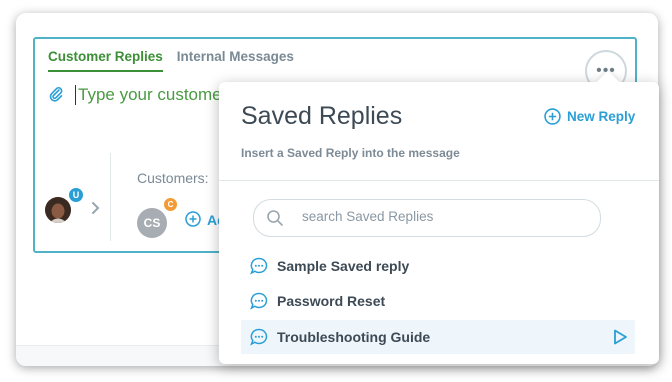  What do you see at coordinates (275, 218) in the screenshot?
I see `search-icon` at bounding box center [275, 218].